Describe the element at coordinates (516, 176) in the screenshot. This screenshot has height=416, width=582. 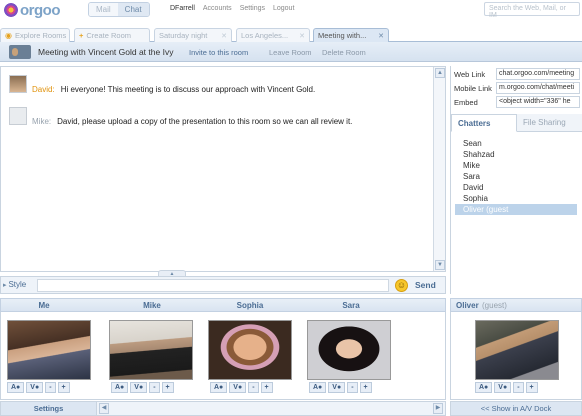
I see `list-item: Sara` at that location.